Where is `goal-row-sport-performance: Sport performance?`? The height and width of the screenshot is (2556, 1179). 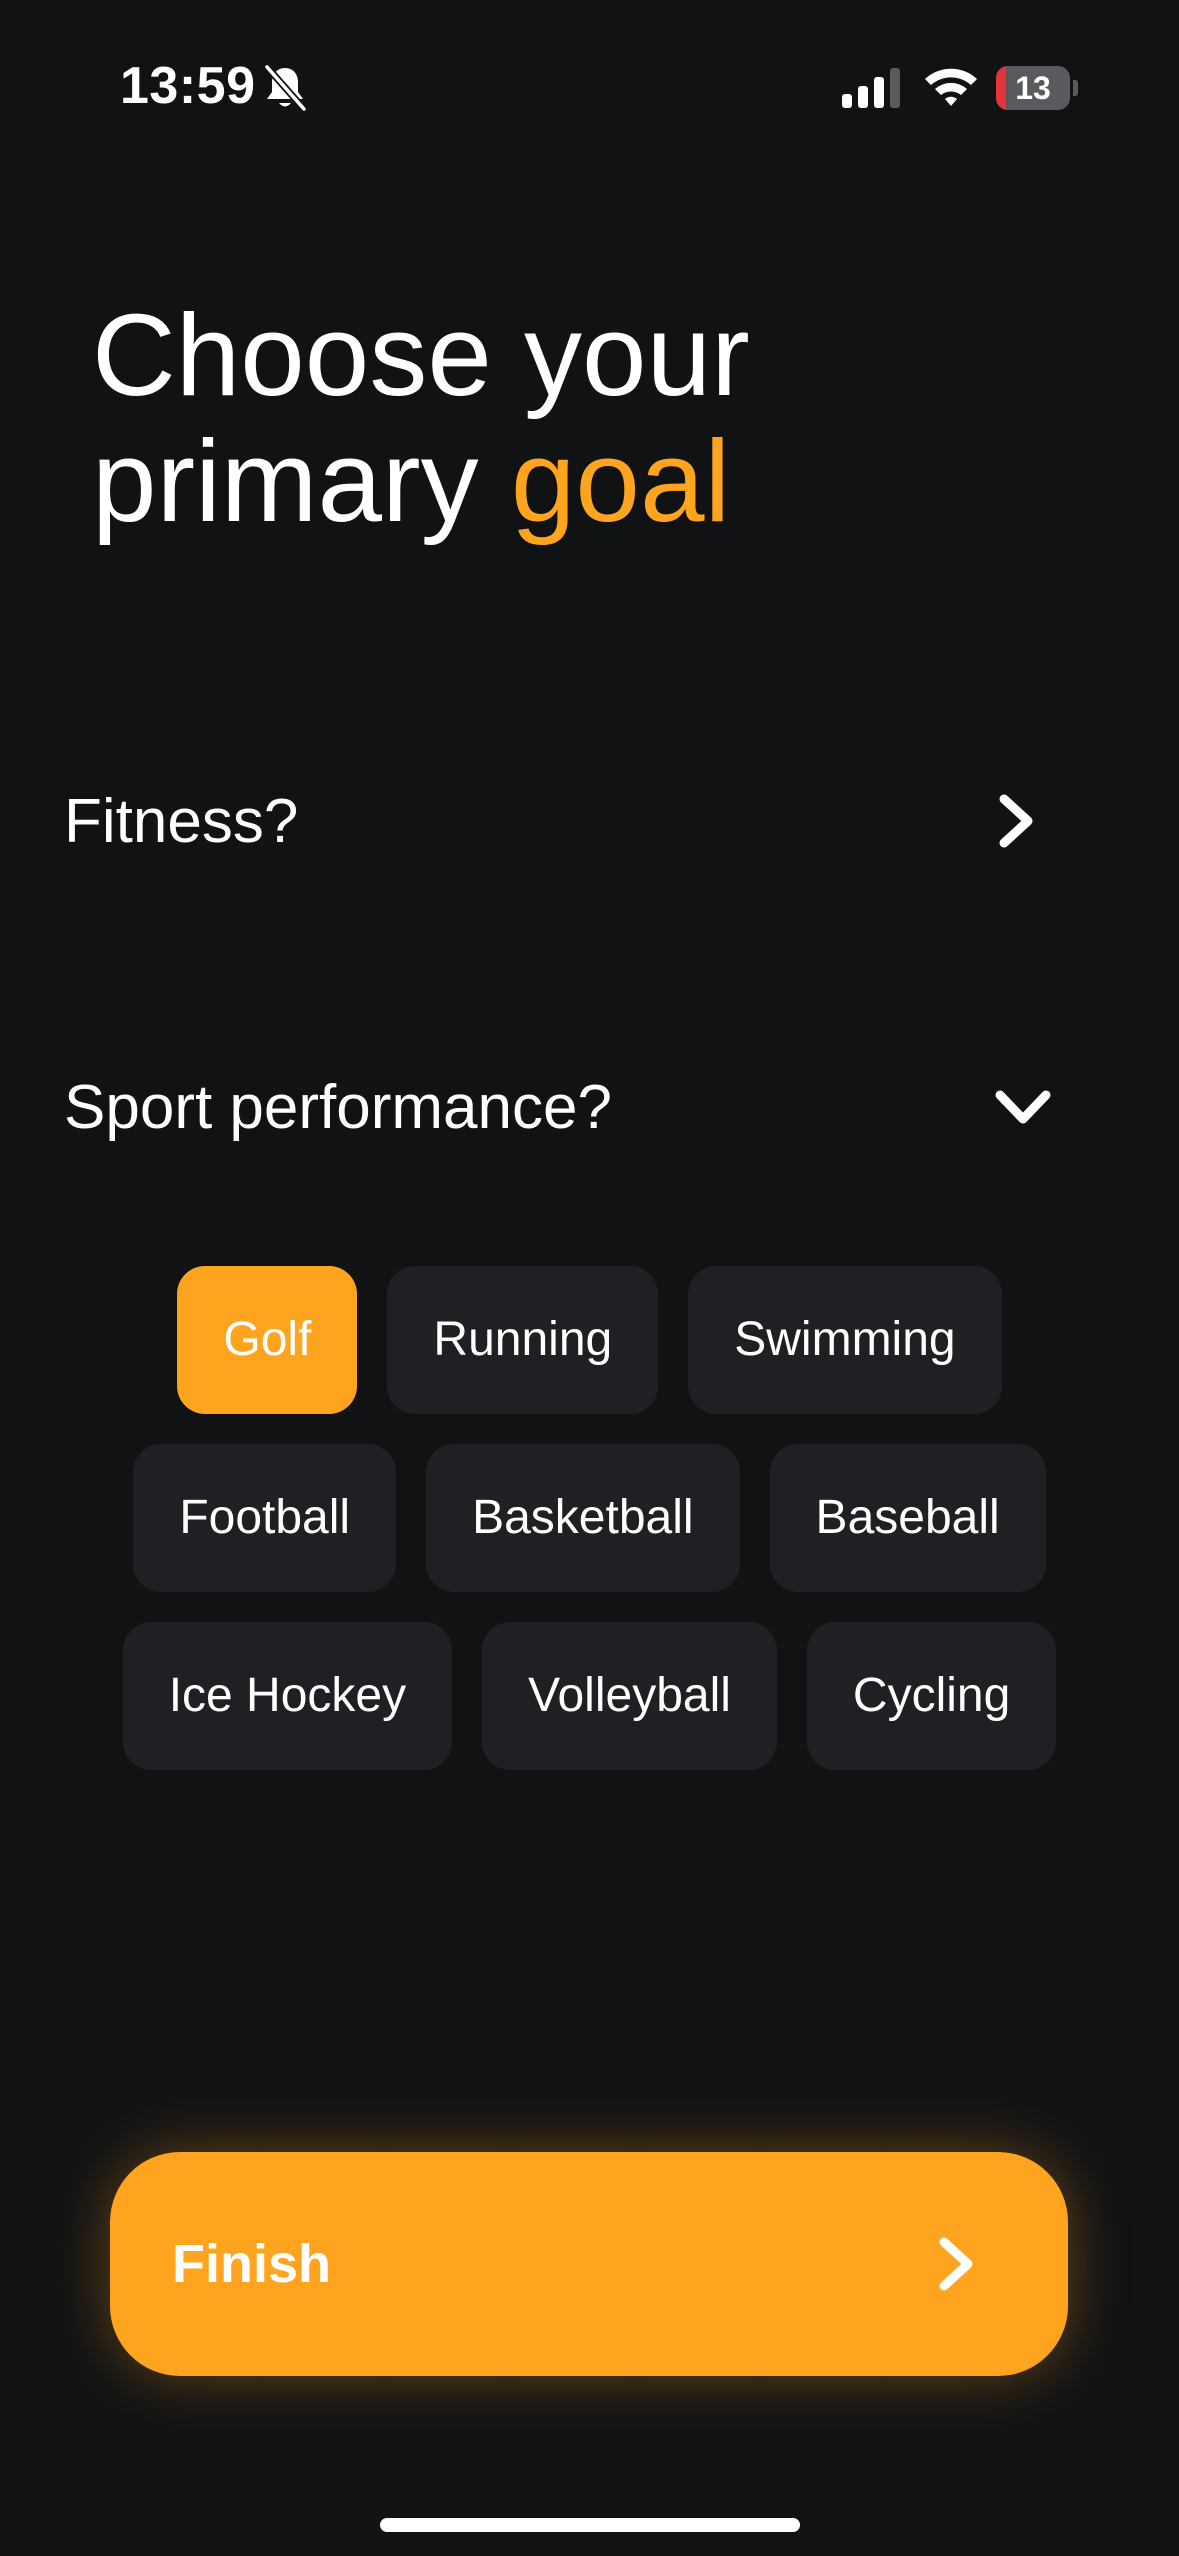
goal-row-sport-performance: Sport performance? is located at coordinates (564, 1107).